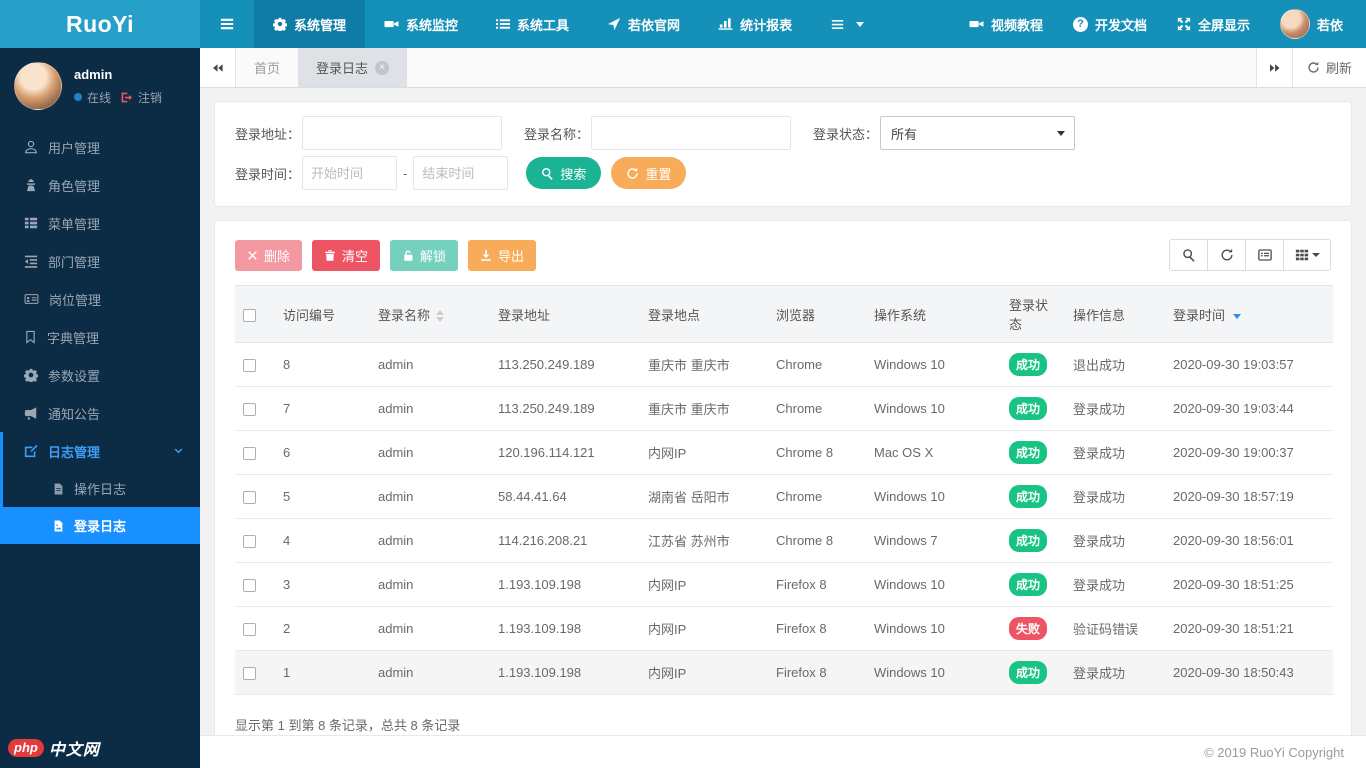 Image resolution: width=1366 pixels, height=768 pixels. What do you see at coordinates (26, 748) in the screenshot?
I see `php-logo: php` at bounding box center [26, 748].